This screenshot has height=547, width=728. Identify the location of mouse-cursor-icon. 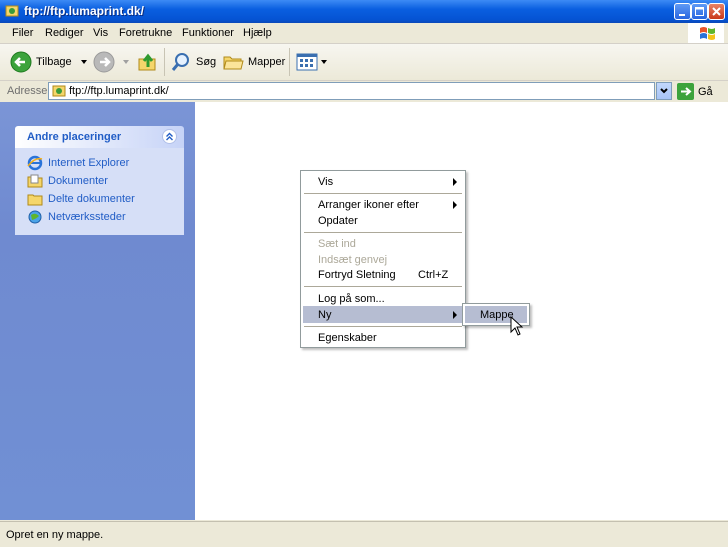
(517, 326).